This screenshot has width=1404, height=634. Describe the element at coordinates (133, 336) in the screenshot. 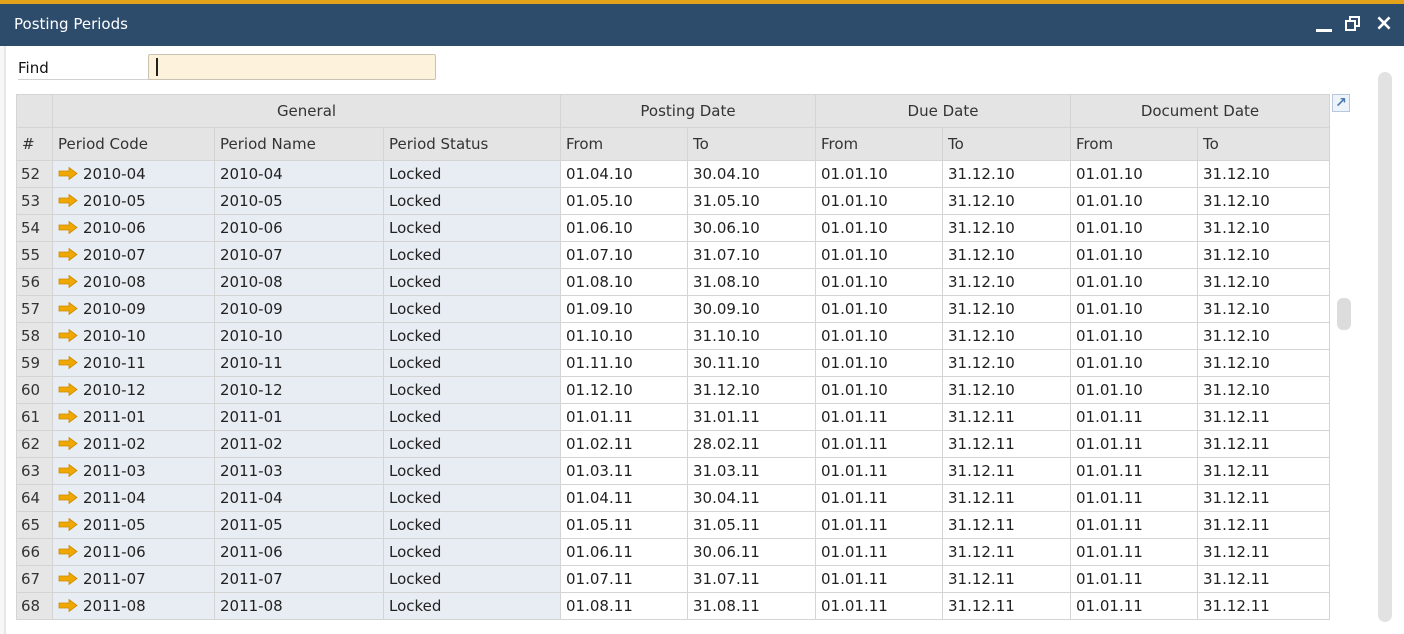

I see `period-code-cell: 2010-10` at that location.